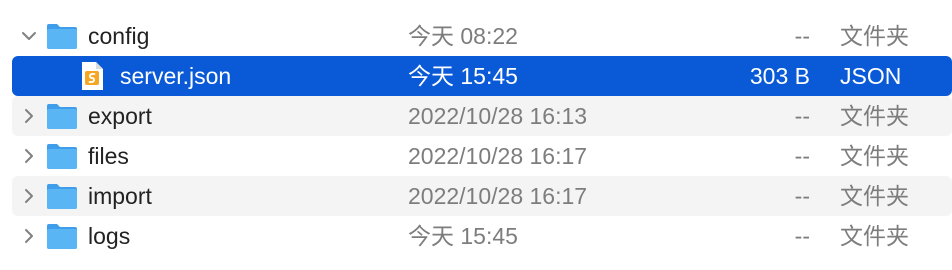  I want to click on list-item-server-json: server.json 今天 15:45 303 B JSON, so click(482, 76).